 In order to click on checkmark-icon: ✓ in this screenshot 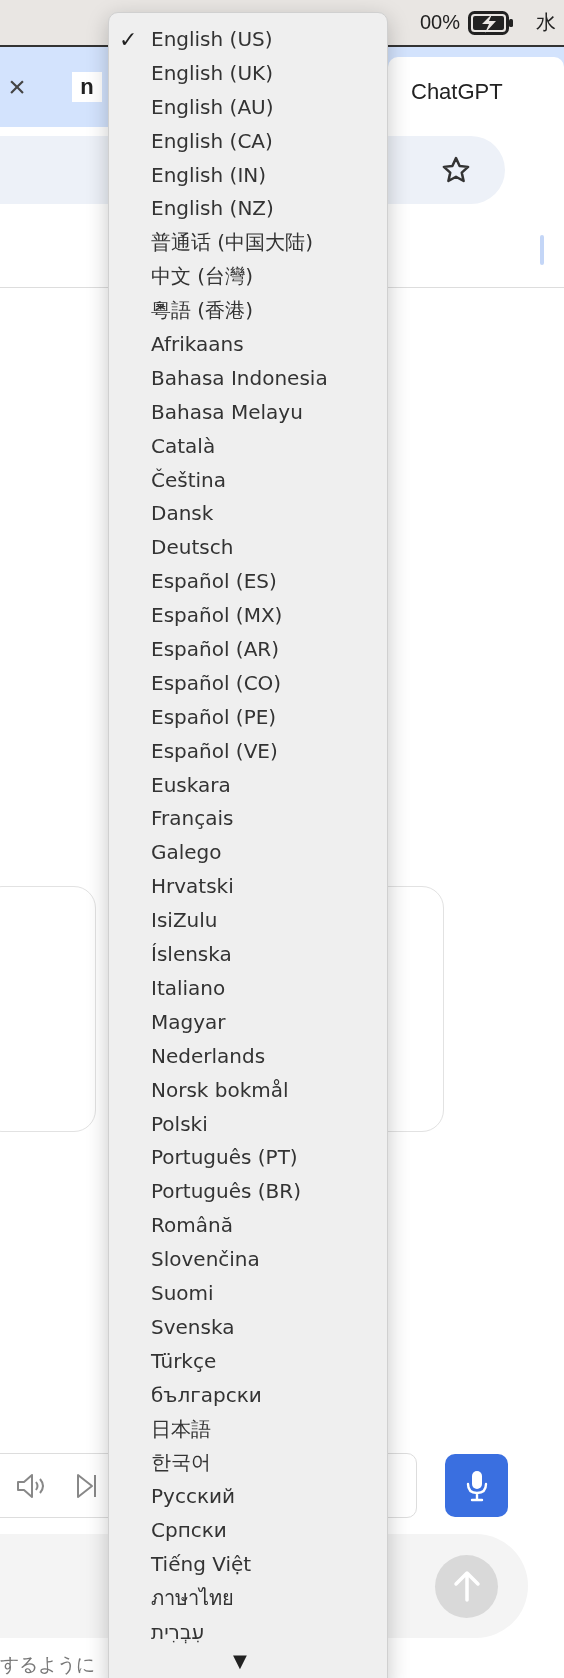, I will do `click(128, 40)`.